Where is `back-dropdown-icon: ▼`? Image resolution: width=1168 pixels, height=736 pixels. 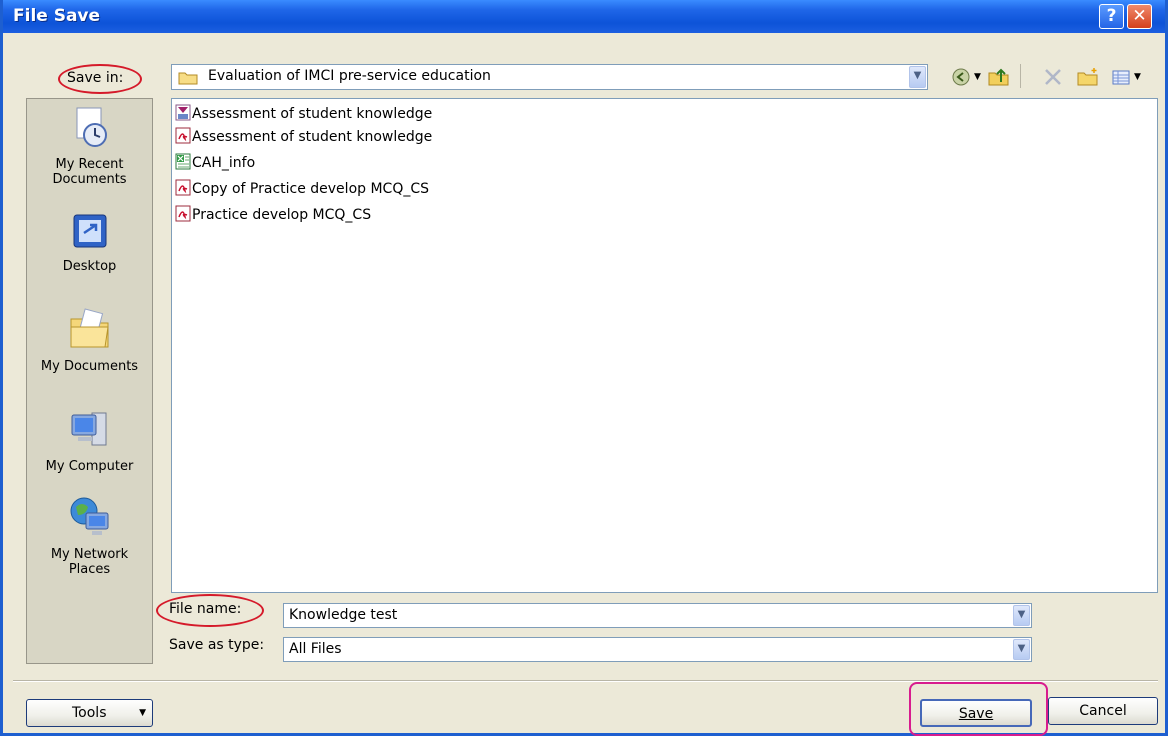
back-dropdown-icon: ▼ is located at coordinates (977, 77).